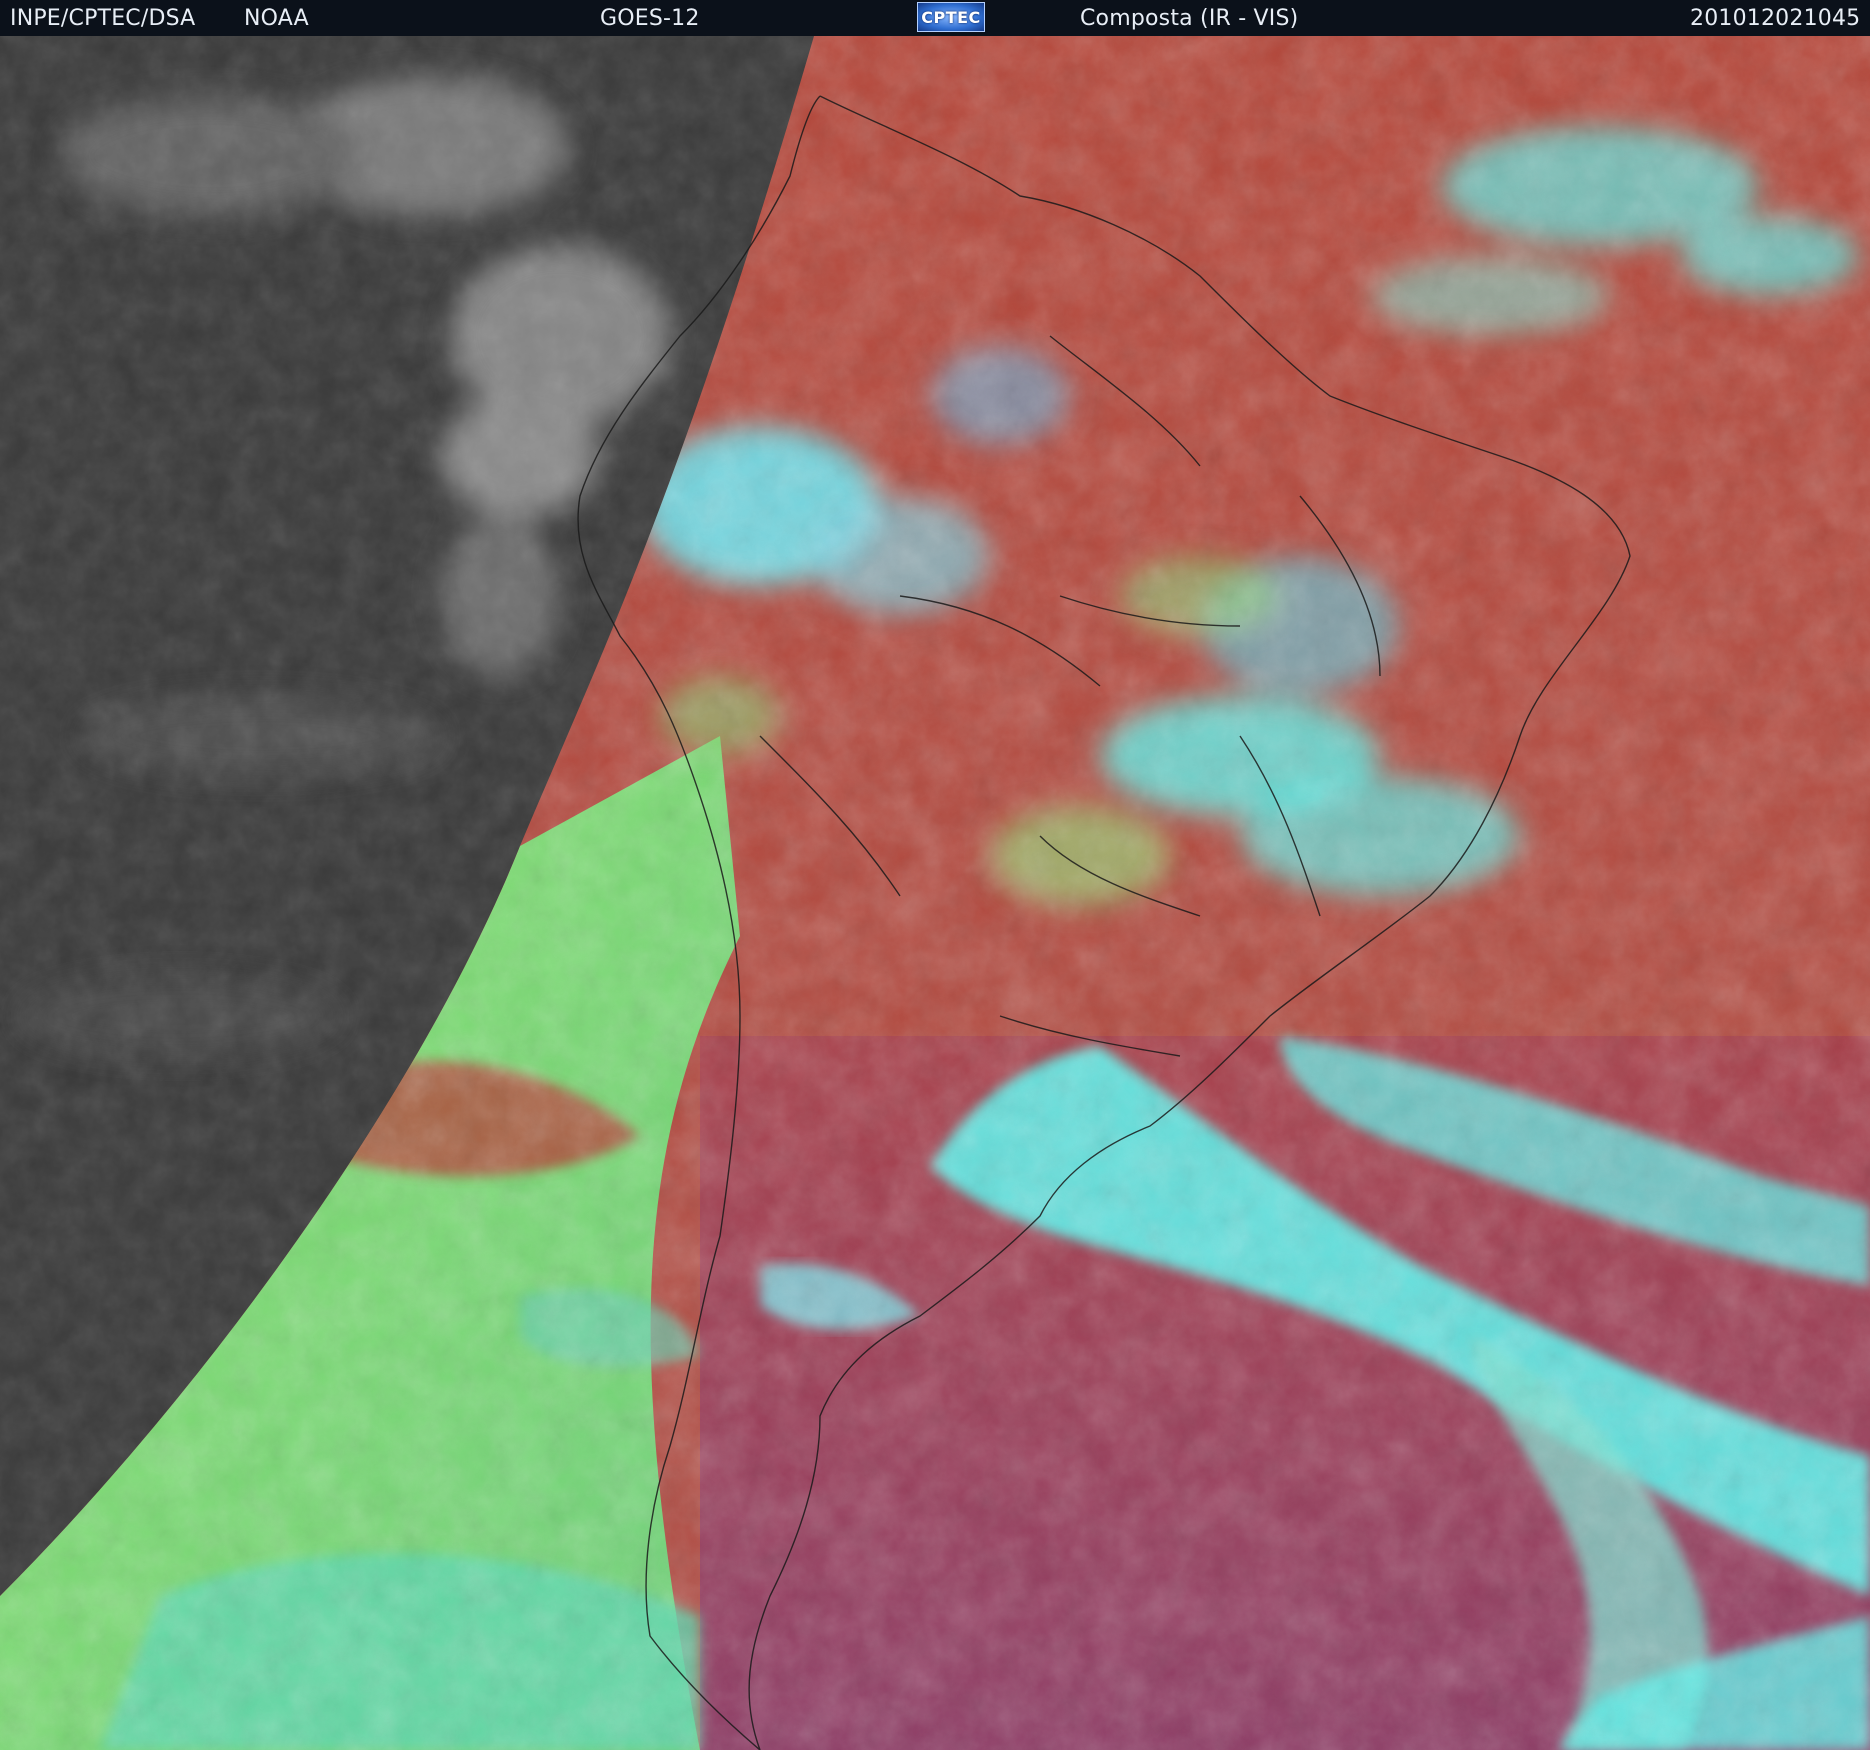  What do you see at coordinates (1775, 18) in the screenshot?
I see `timestamp-label: 201012021045` at bounding box center [1775, 18].